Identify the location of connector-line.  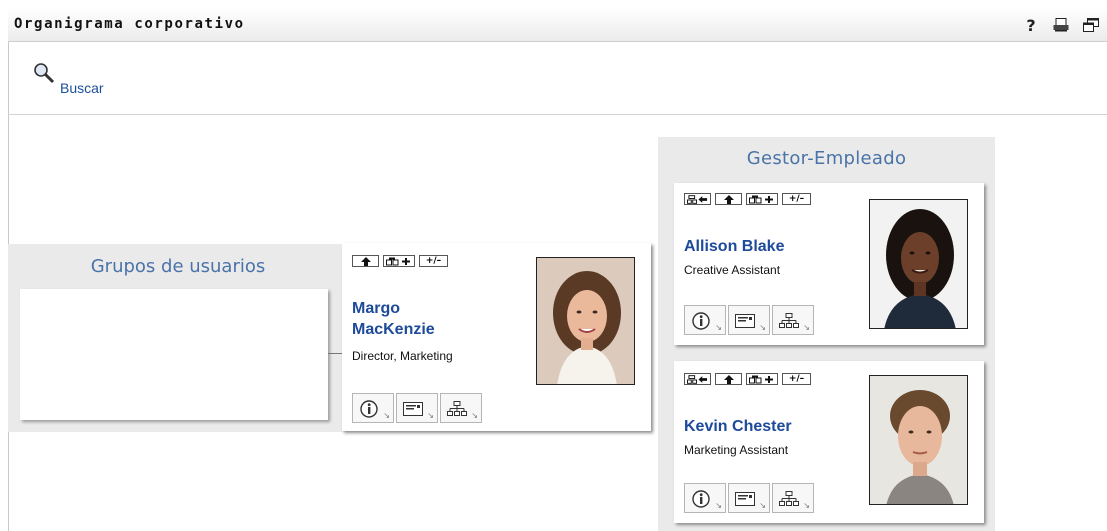
(335, 353).